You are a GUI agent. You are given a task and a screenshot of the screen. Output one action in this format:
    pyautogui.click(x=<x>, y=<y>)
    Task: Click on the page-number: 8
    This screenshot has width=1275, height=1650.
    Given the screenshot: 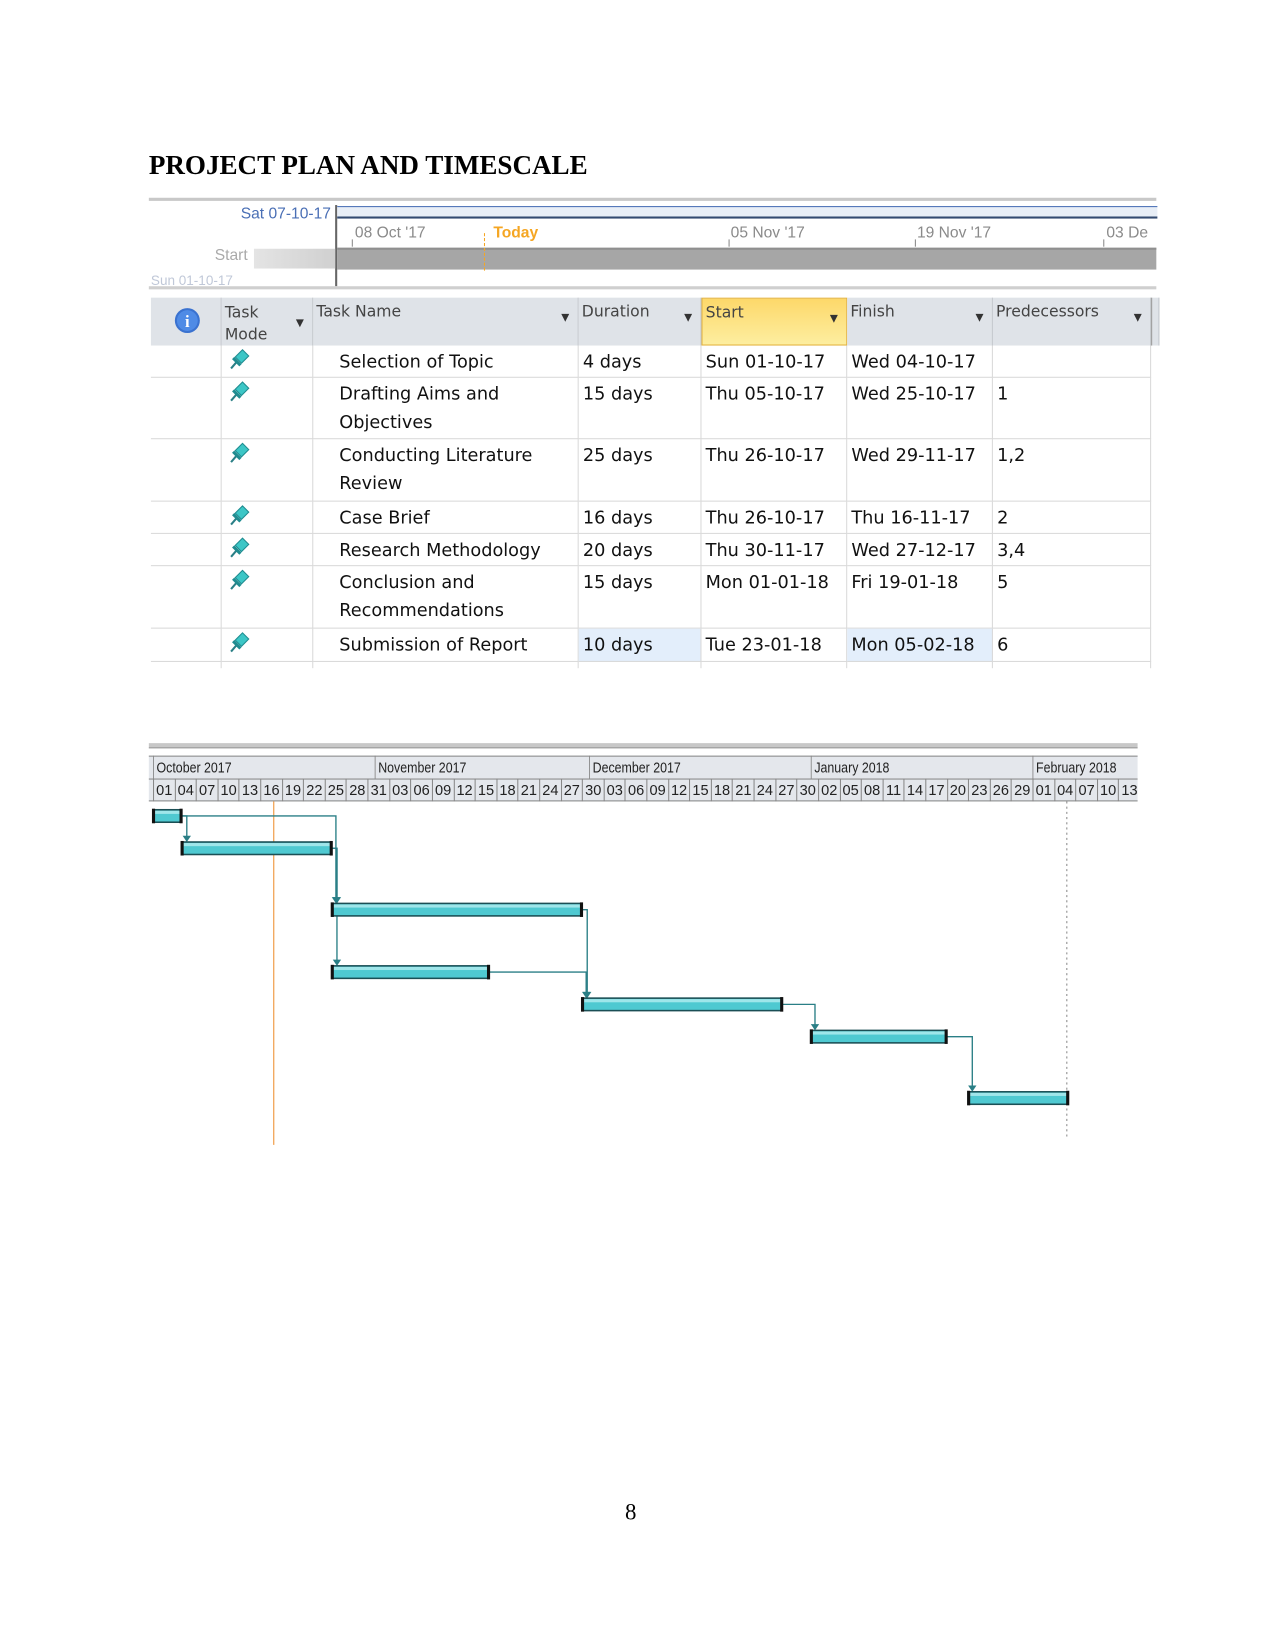 What is the action you would take?
    pyautogui.click(x=631, y=1511)
    